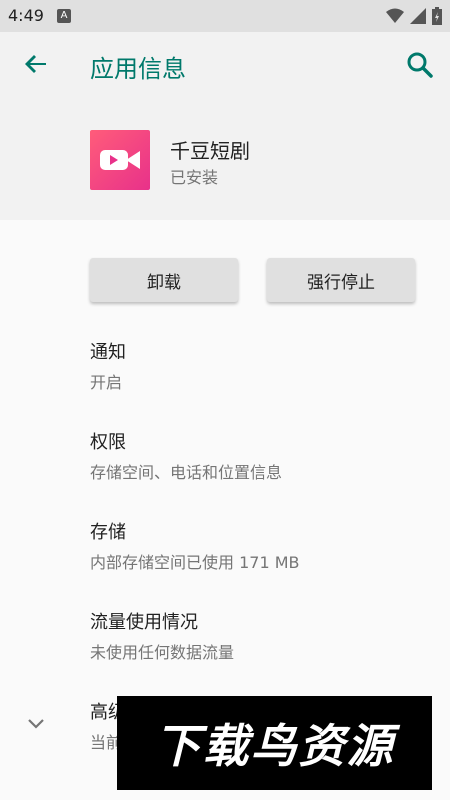 The height and width of the screenshot is (800, 450). I want to click on chevron-down-icon, so click(36, 724).